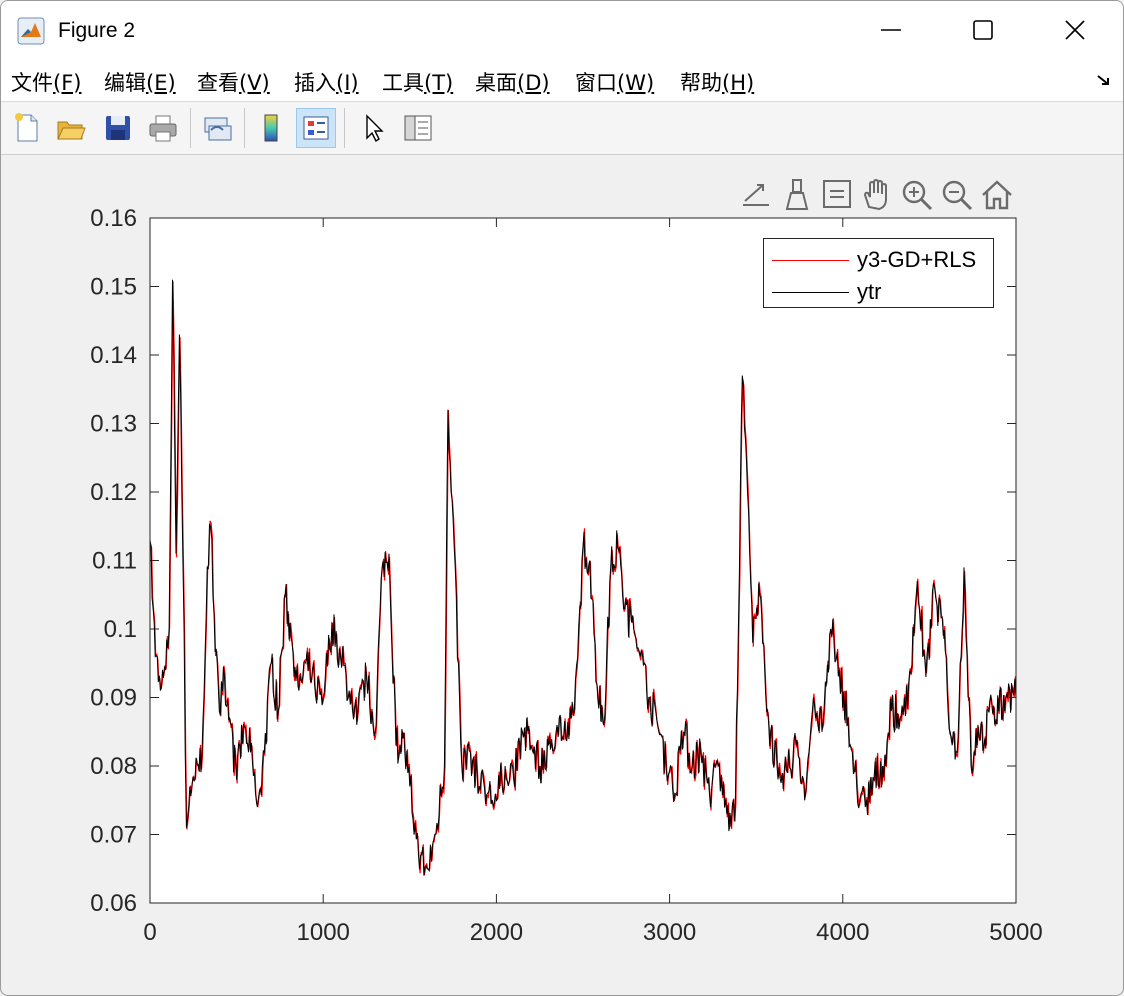 The image size is (1124, 996). Describe the element at coordinates (113, 355) in the screenshot. I see `y-tick-label: 0.14` at that location.